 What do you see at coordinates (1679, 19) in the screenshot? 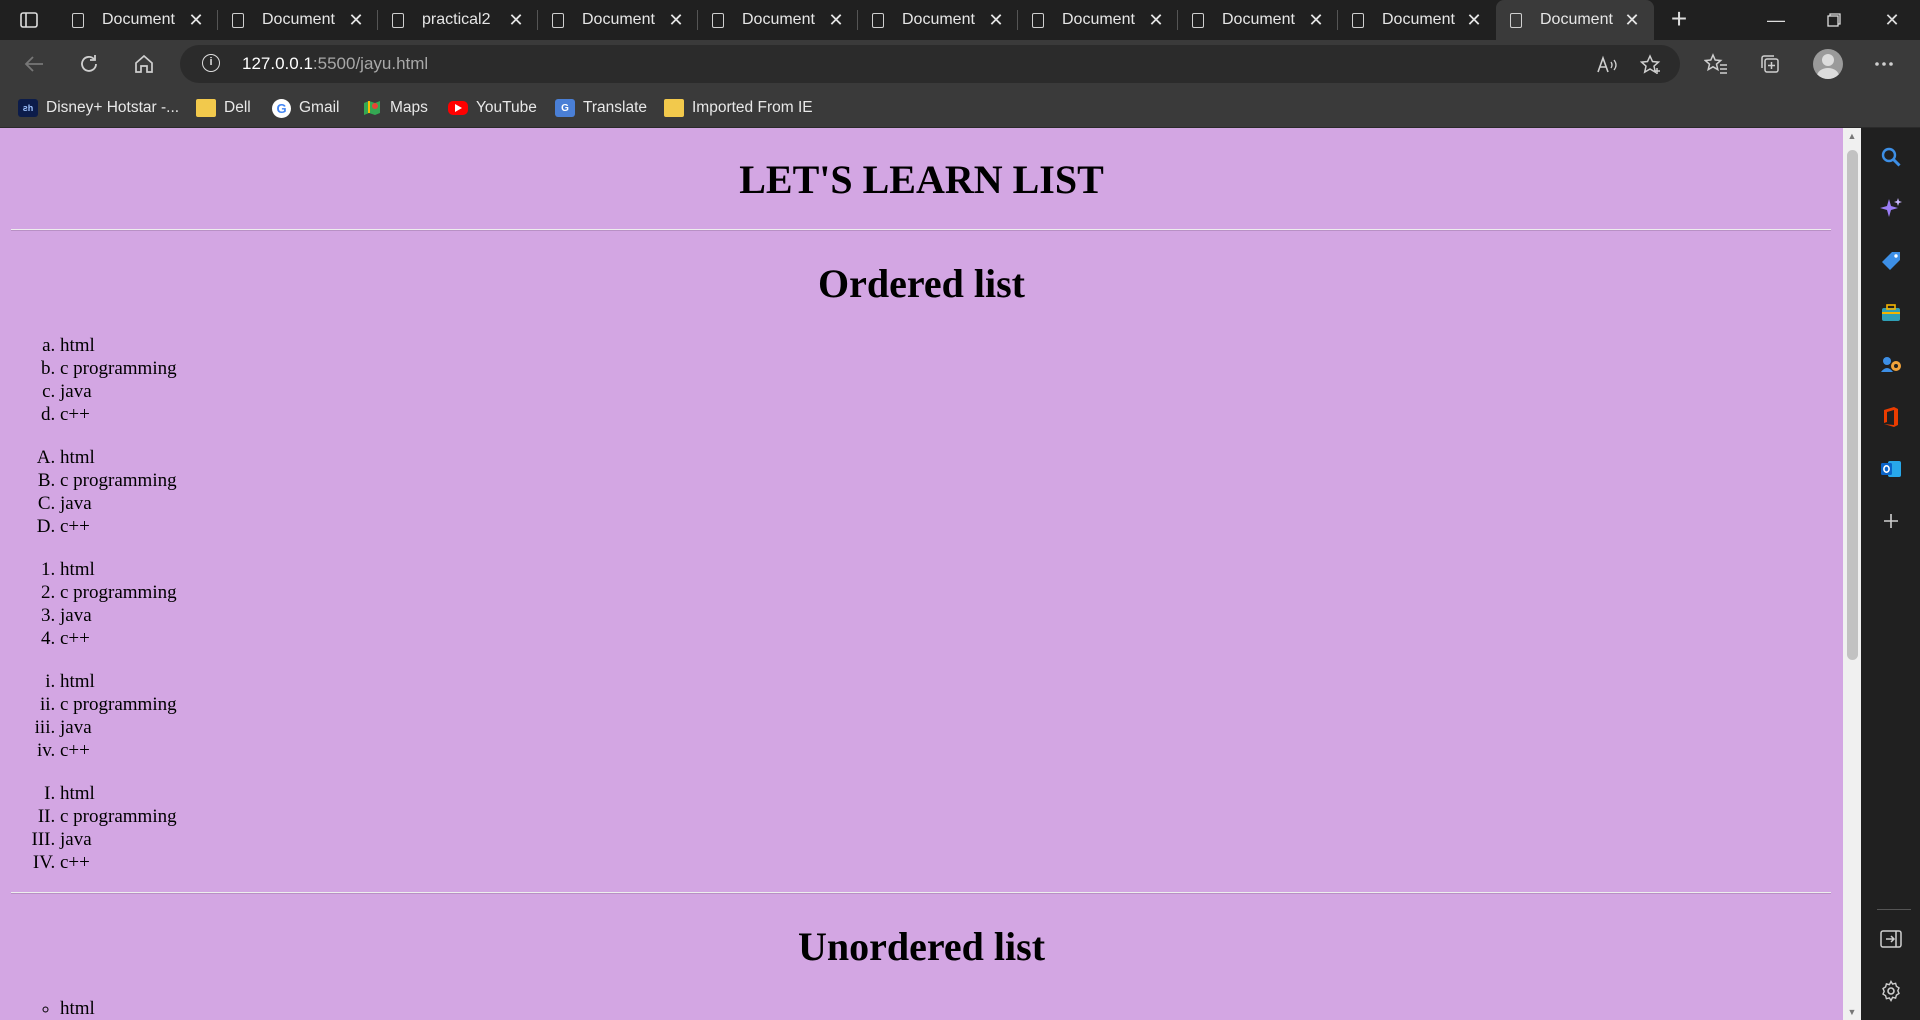
I see `new-tab-button: +` at bounding box center [1679, 19].